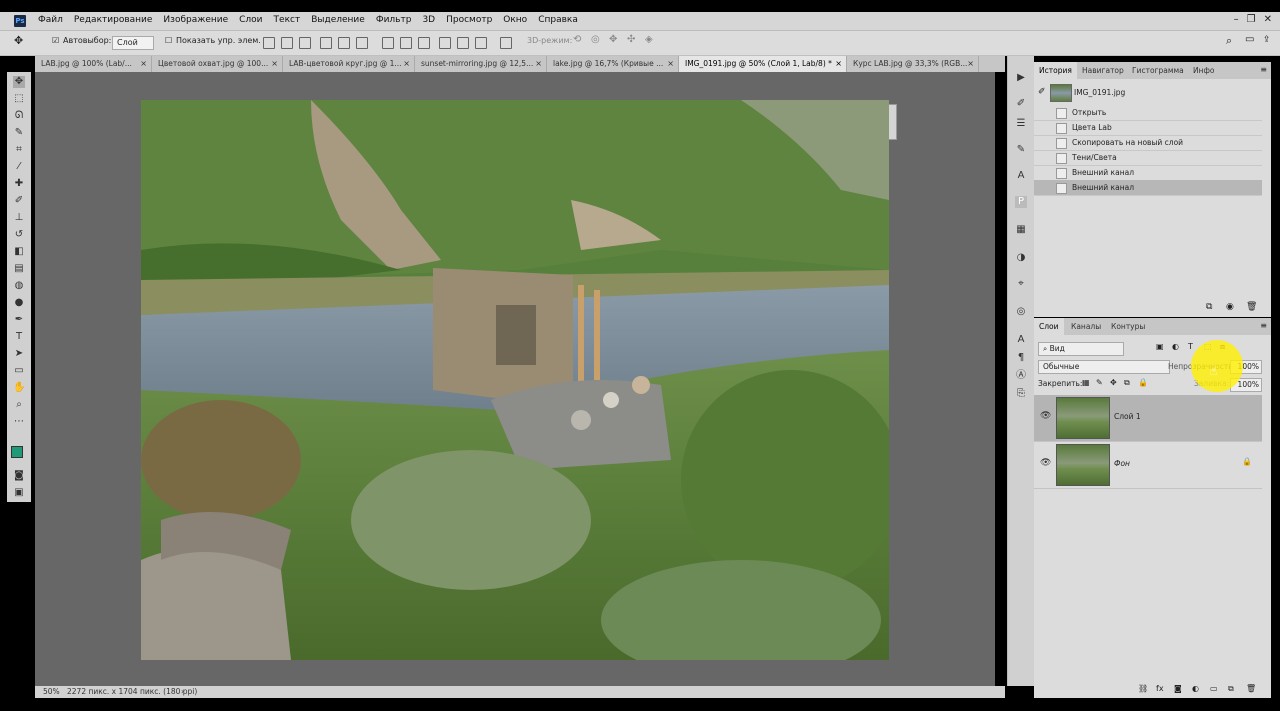 This screenshot has width=1280, height=711. I want to click on menu-type: Текст, so click(287, 20).